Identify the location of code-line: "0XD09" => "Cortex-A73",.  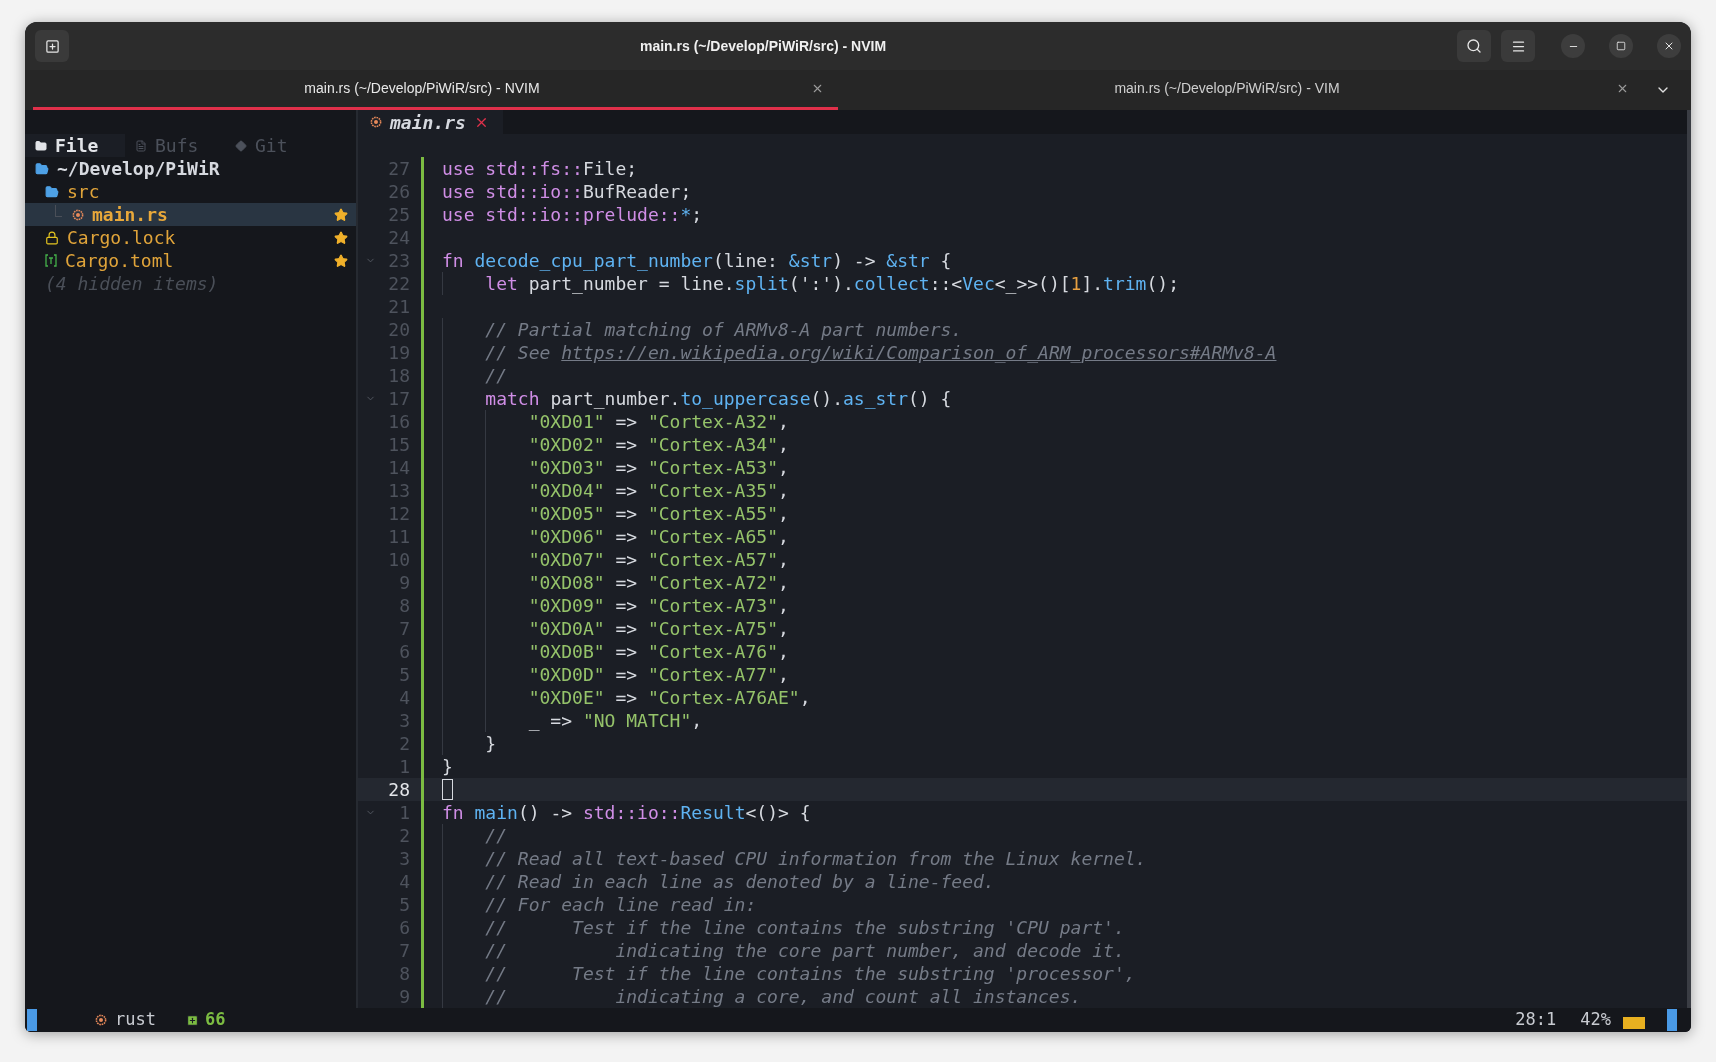
(658, 605).